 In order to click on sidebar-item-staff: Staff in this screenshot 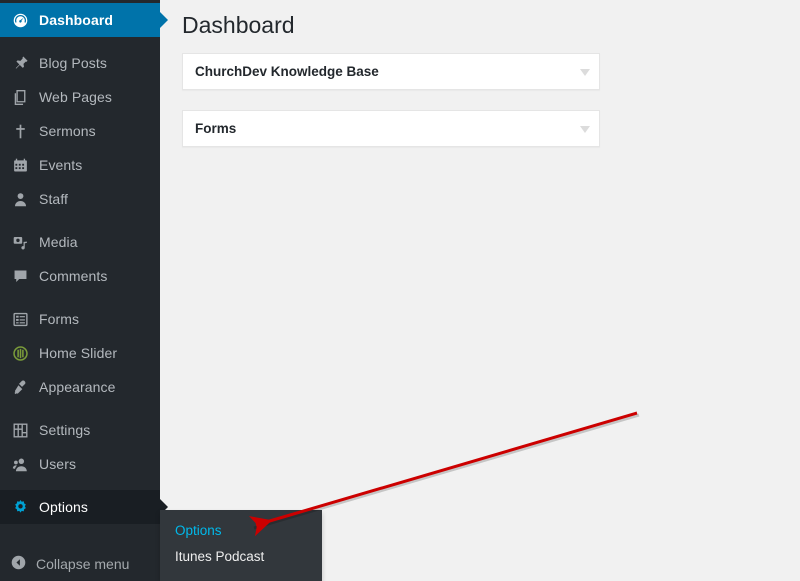, I will do `click(80, 199)`.